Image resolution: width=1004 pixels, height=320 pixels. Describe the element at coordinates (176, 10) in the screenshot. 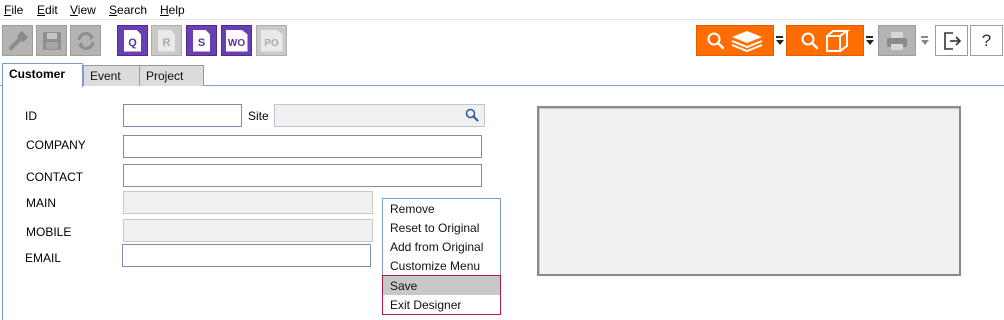

I see `menu-help-label: elp` at that location.